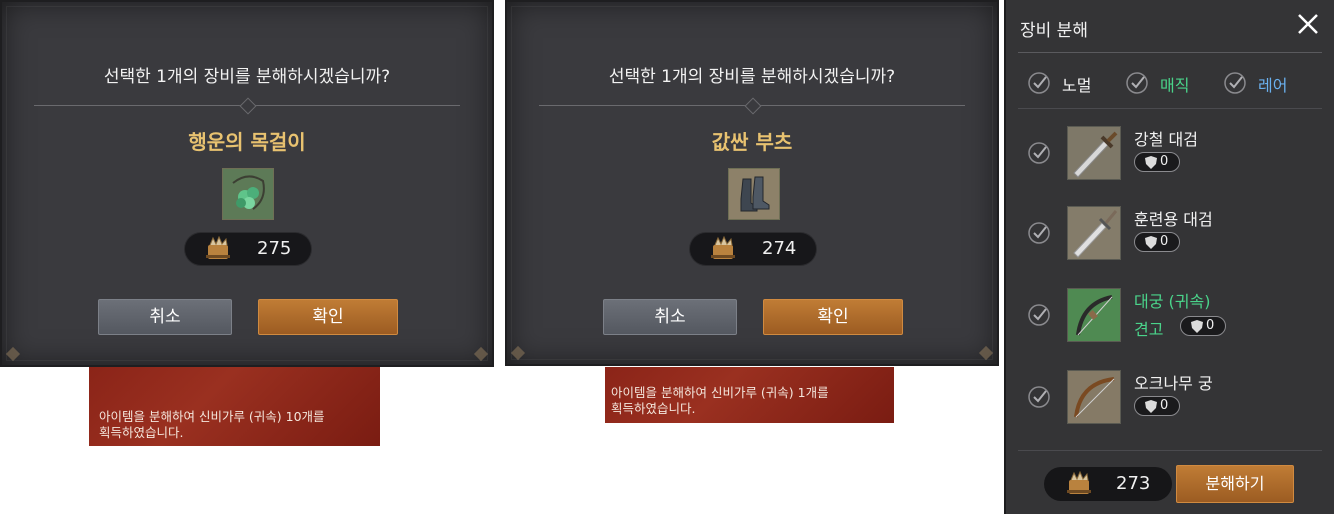 The width and height of the screenshot is (1334, 514). I want to click on item-name: 강철 대검, so click(1166, 139).